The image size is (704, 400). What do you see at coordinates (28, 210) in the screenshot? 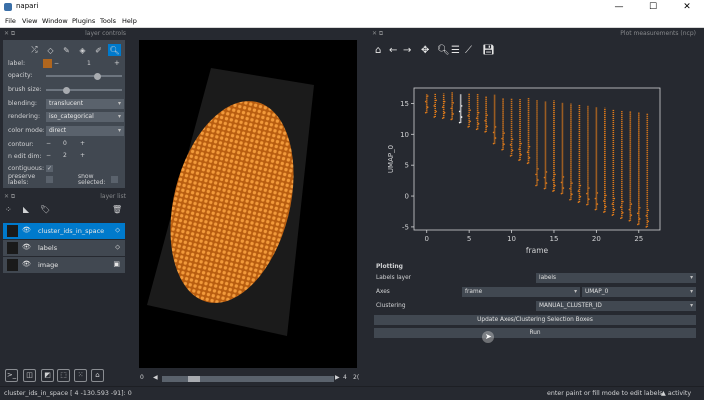
I see `new-shapes-layer-icon: ◣` at bounding box center [28, 210].